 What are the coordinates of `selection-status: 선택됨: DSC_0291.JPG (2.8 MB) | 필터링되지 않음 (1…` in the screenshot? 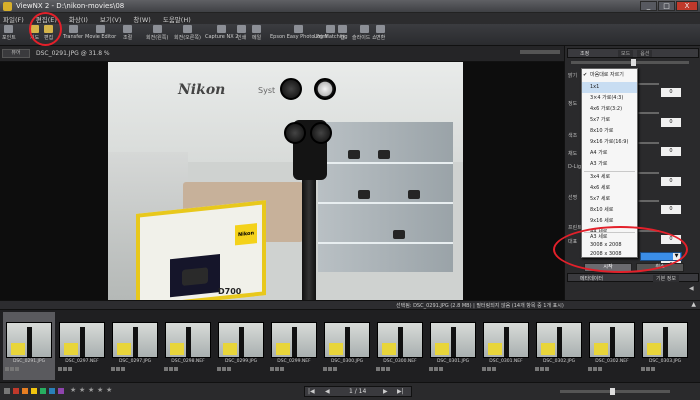 It's located at (480, 306).